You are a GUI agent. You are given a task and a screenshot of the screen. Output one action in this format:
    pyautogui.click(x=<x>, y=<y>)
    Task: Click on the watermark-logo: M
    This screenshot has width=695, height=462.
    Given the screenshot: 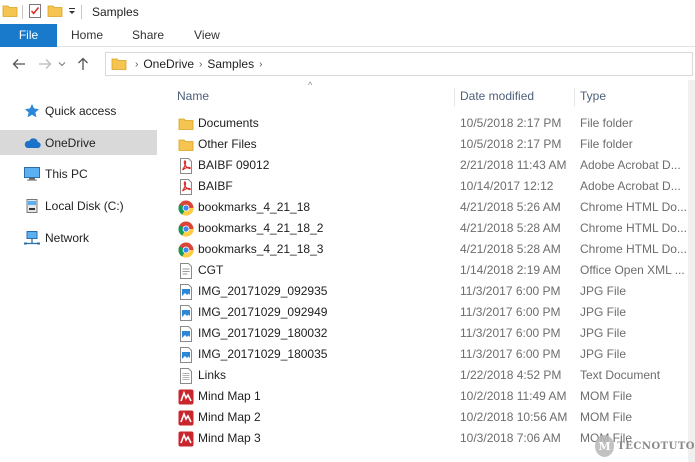 What is the action you would take?
    pyautogui.click(x=605, y=446)
    